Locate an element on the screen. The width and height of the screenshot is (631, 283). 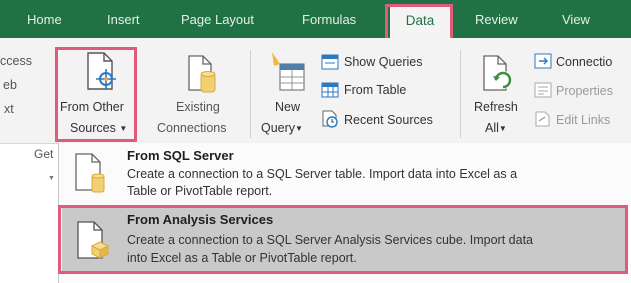
sql-server-icon is located at coordinates (90, 172).